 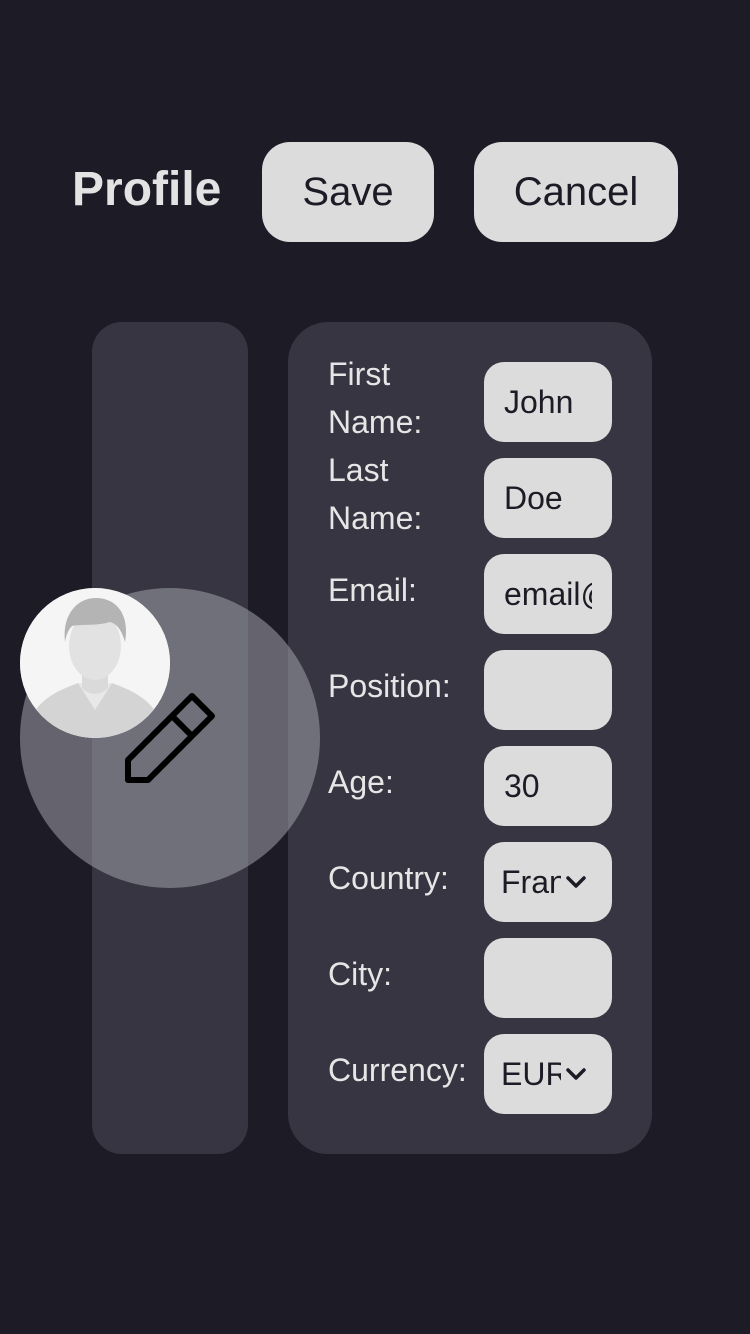 What do you see at coordinates (389, 686) in the screenshot?
I see `position-label: Position:` at bounding box center [389, 686].